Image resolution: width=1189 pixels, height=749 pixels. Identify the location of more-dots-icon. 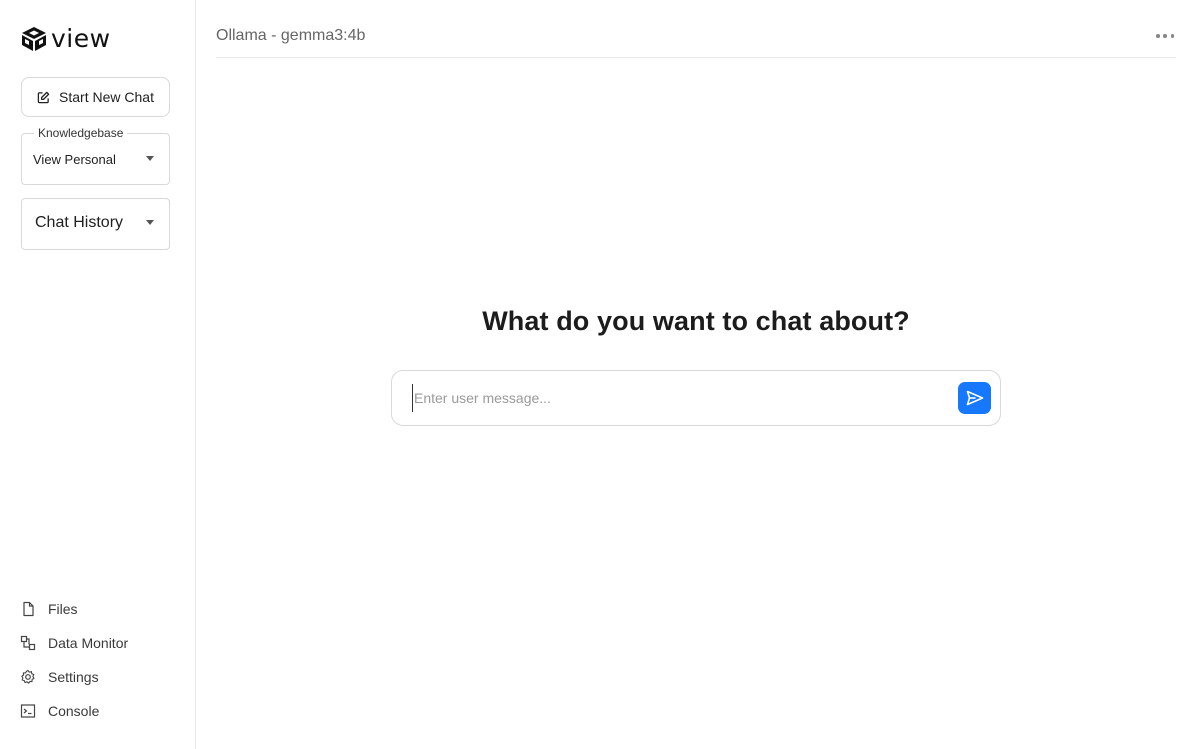
(1165, 36).